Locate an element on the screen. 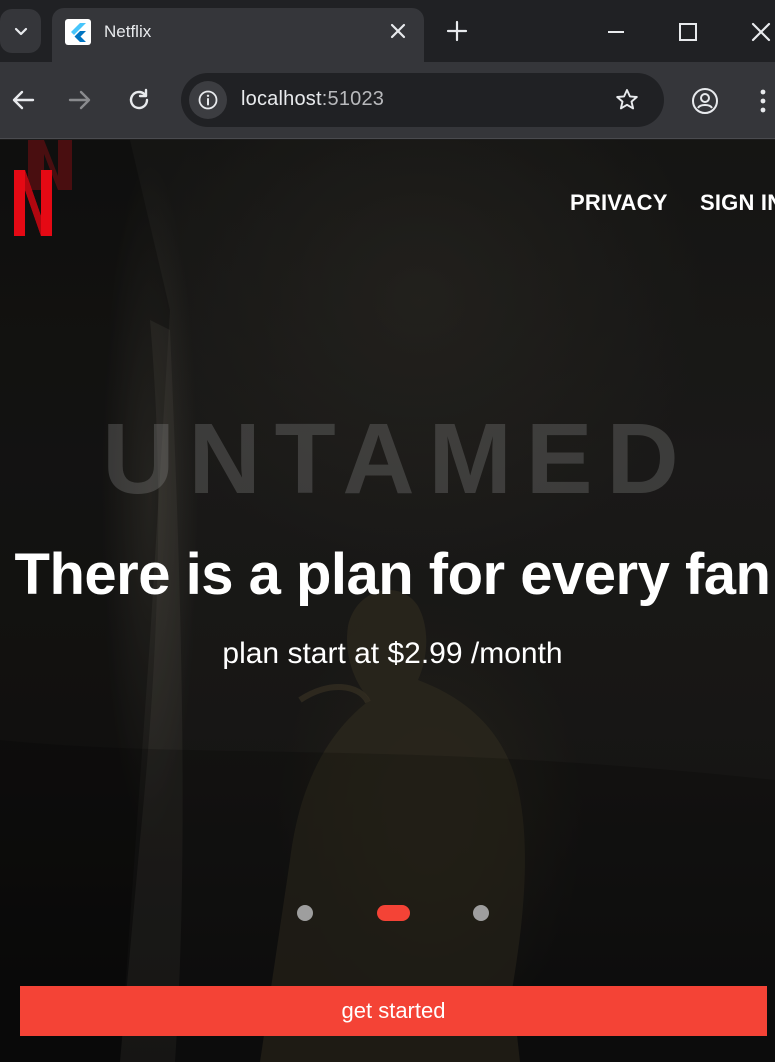 This screenshot has width=775, height=1062. hero-headline: There is a plan for every fan is located at coordinates (392, 574).